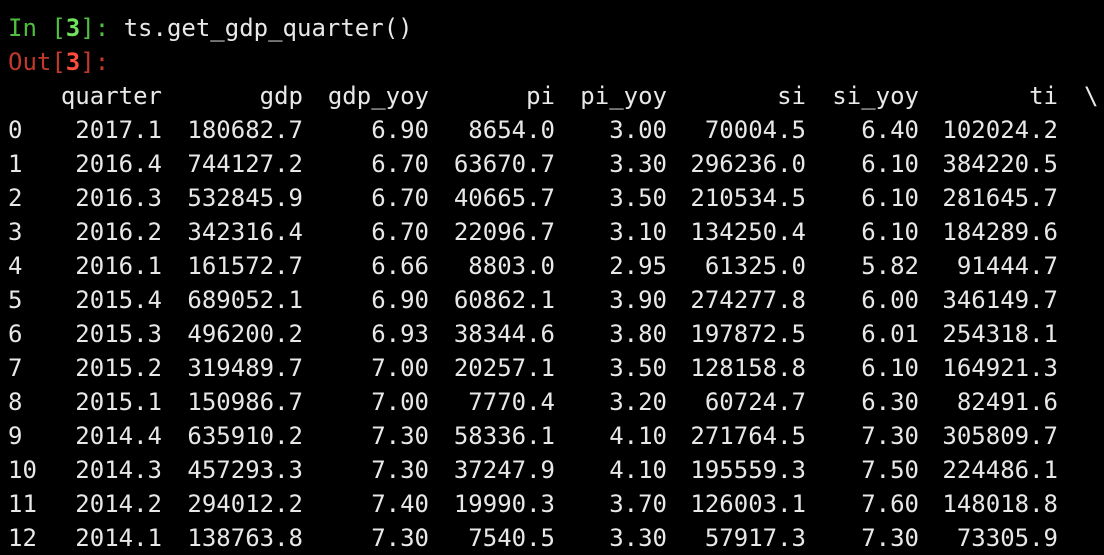 The height and width of the screenshot is (555, 1104). I want to click on table-cell: 2014.1, so click(118, 538).